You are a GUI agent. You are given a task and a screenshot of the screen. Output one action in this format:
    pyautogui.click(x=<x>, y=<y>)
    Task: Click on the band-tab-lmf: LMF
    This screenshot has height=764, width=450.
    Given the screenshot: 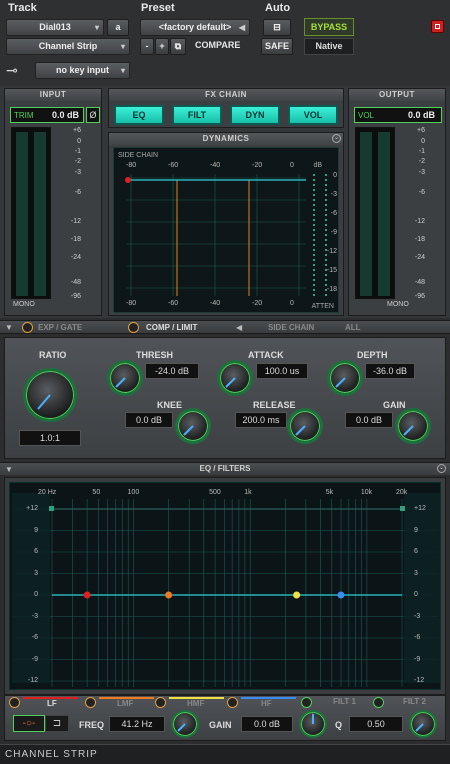 What is the action you would take?
    pyautogui.click(x=126, y=702)
    